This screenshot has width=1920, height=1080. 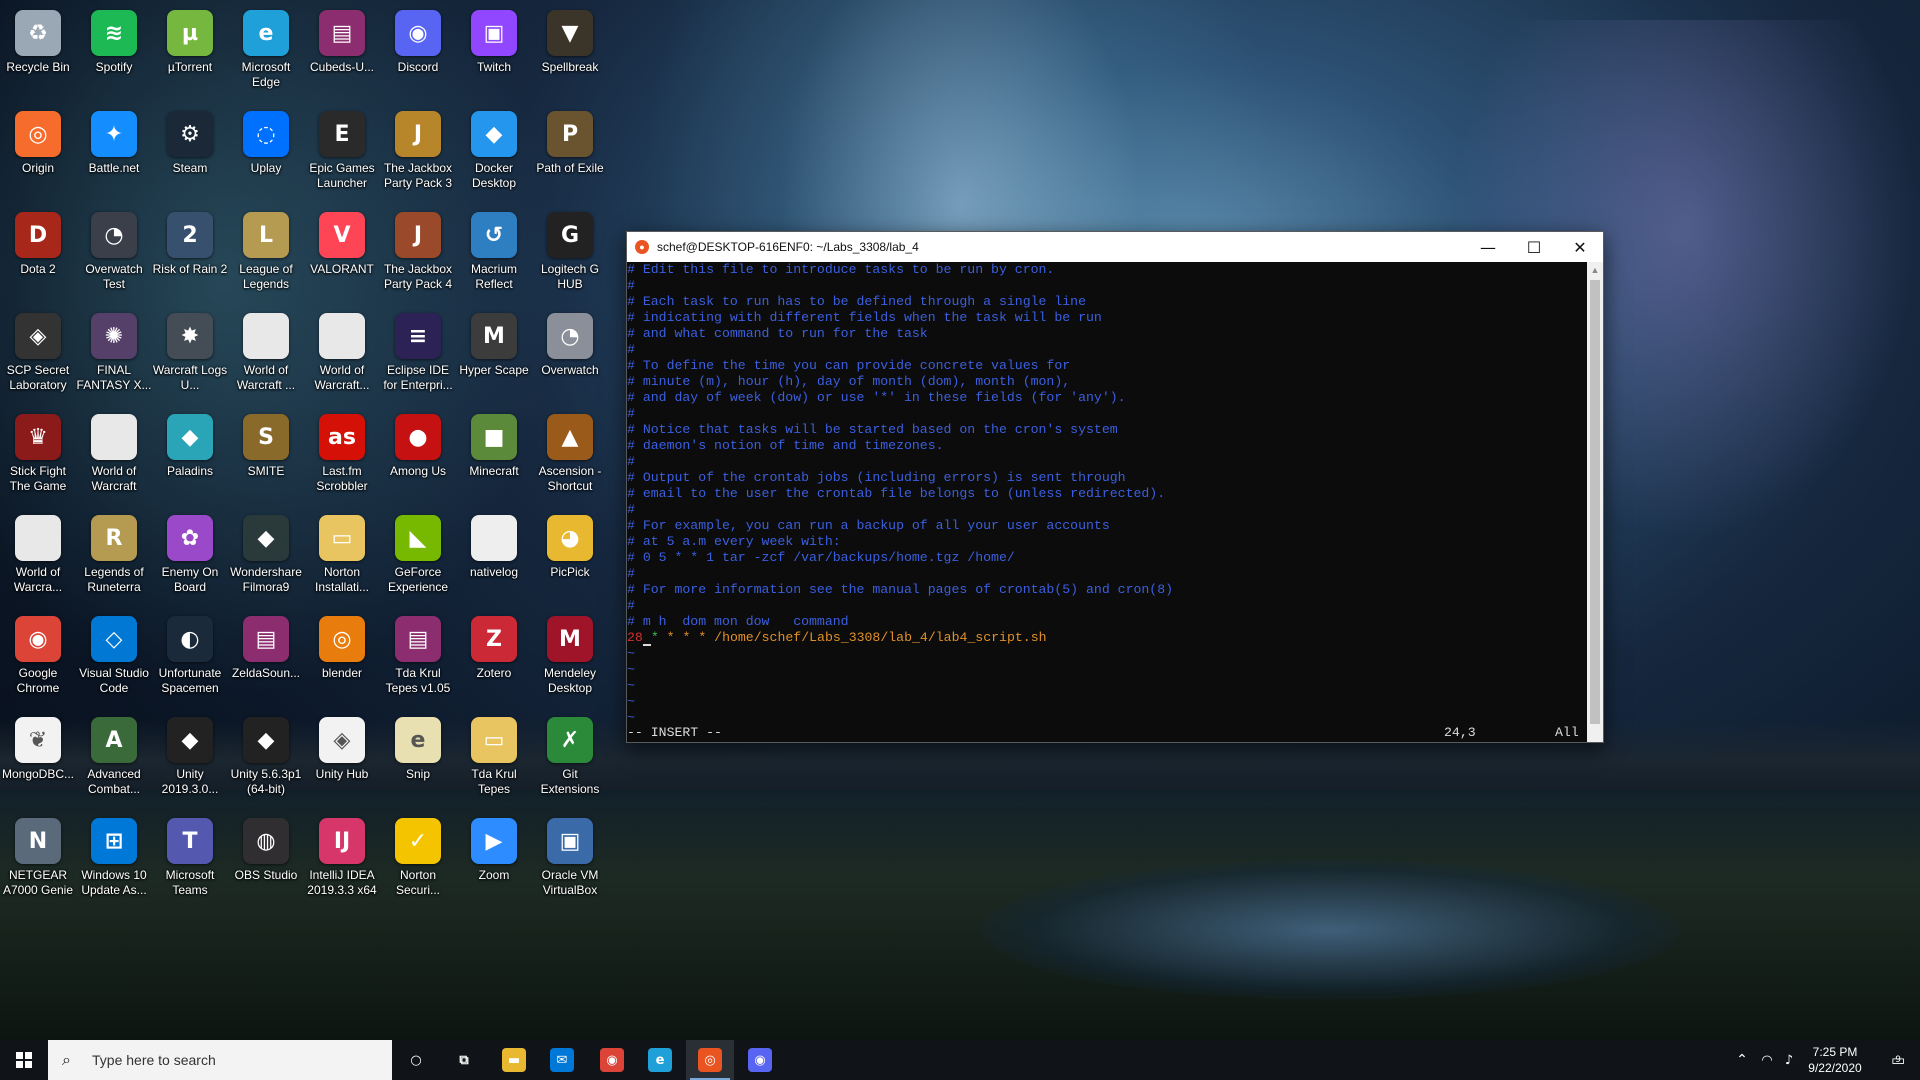 What do you see at coordinates (494, 860) in the screenshot?
I see `desktop-icon: ▶ Zoom` at bounding box center [494, 860].